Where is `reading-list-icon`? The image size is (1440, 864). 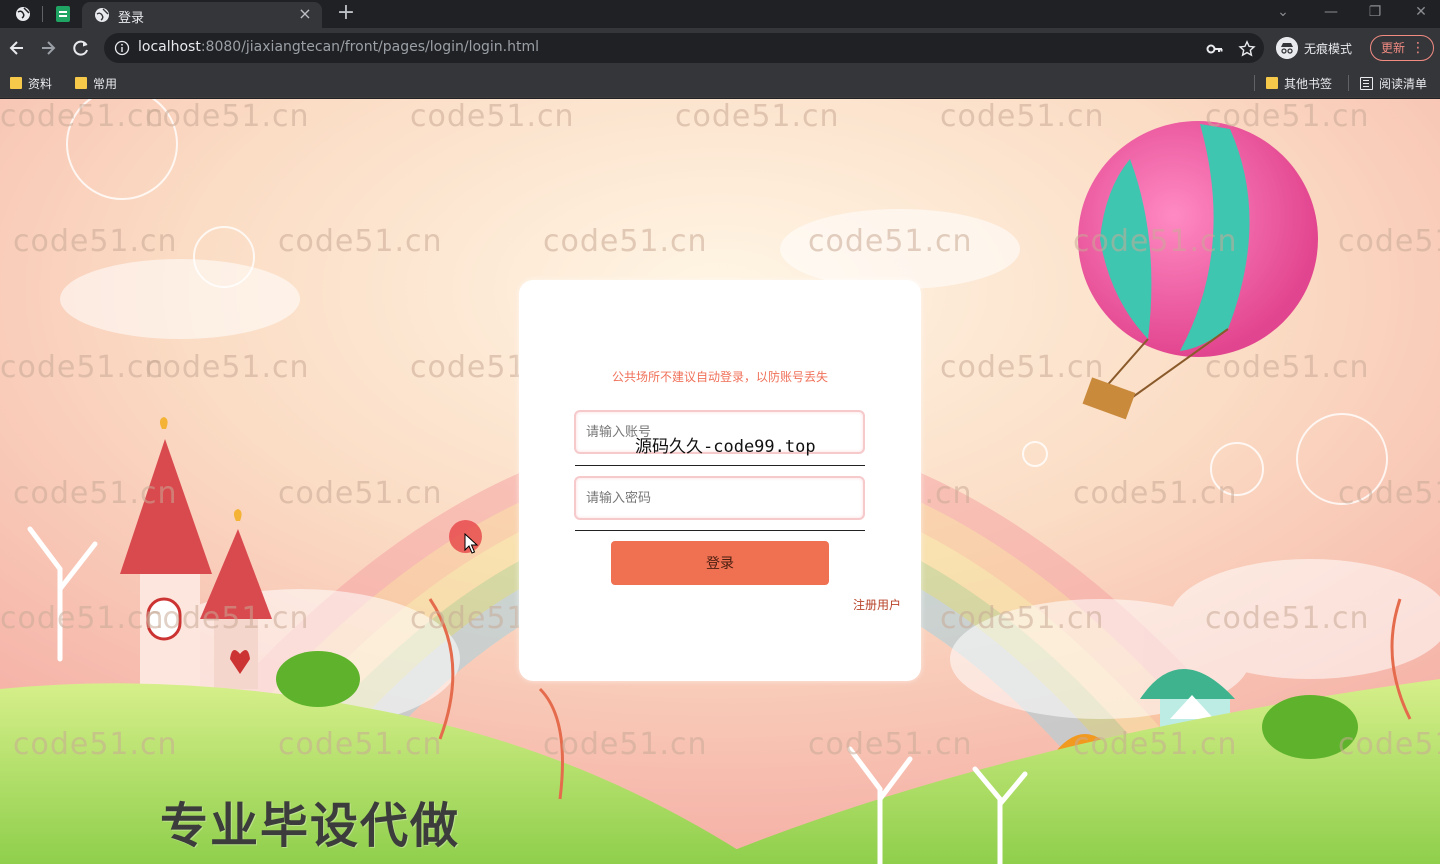 reading-list-icon is located at coordinates (1366, 83).